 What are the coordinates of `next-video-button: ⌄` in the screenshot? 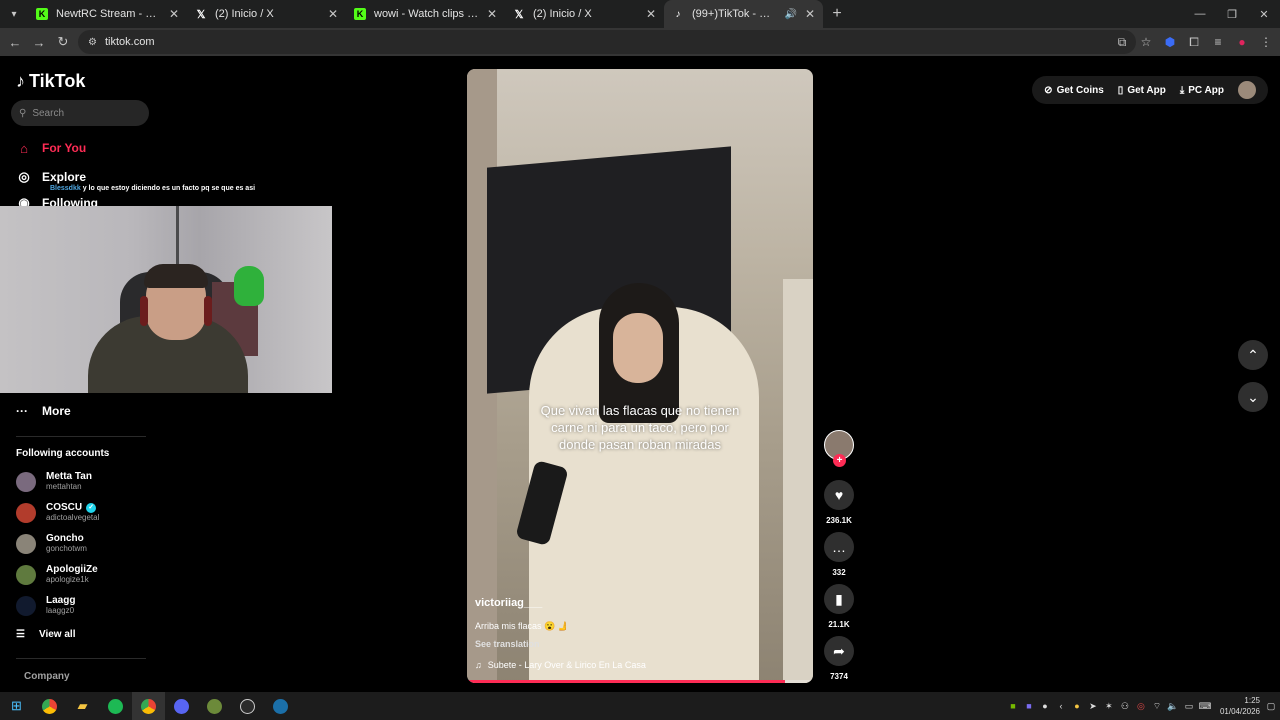 It's located at (1253, 397).